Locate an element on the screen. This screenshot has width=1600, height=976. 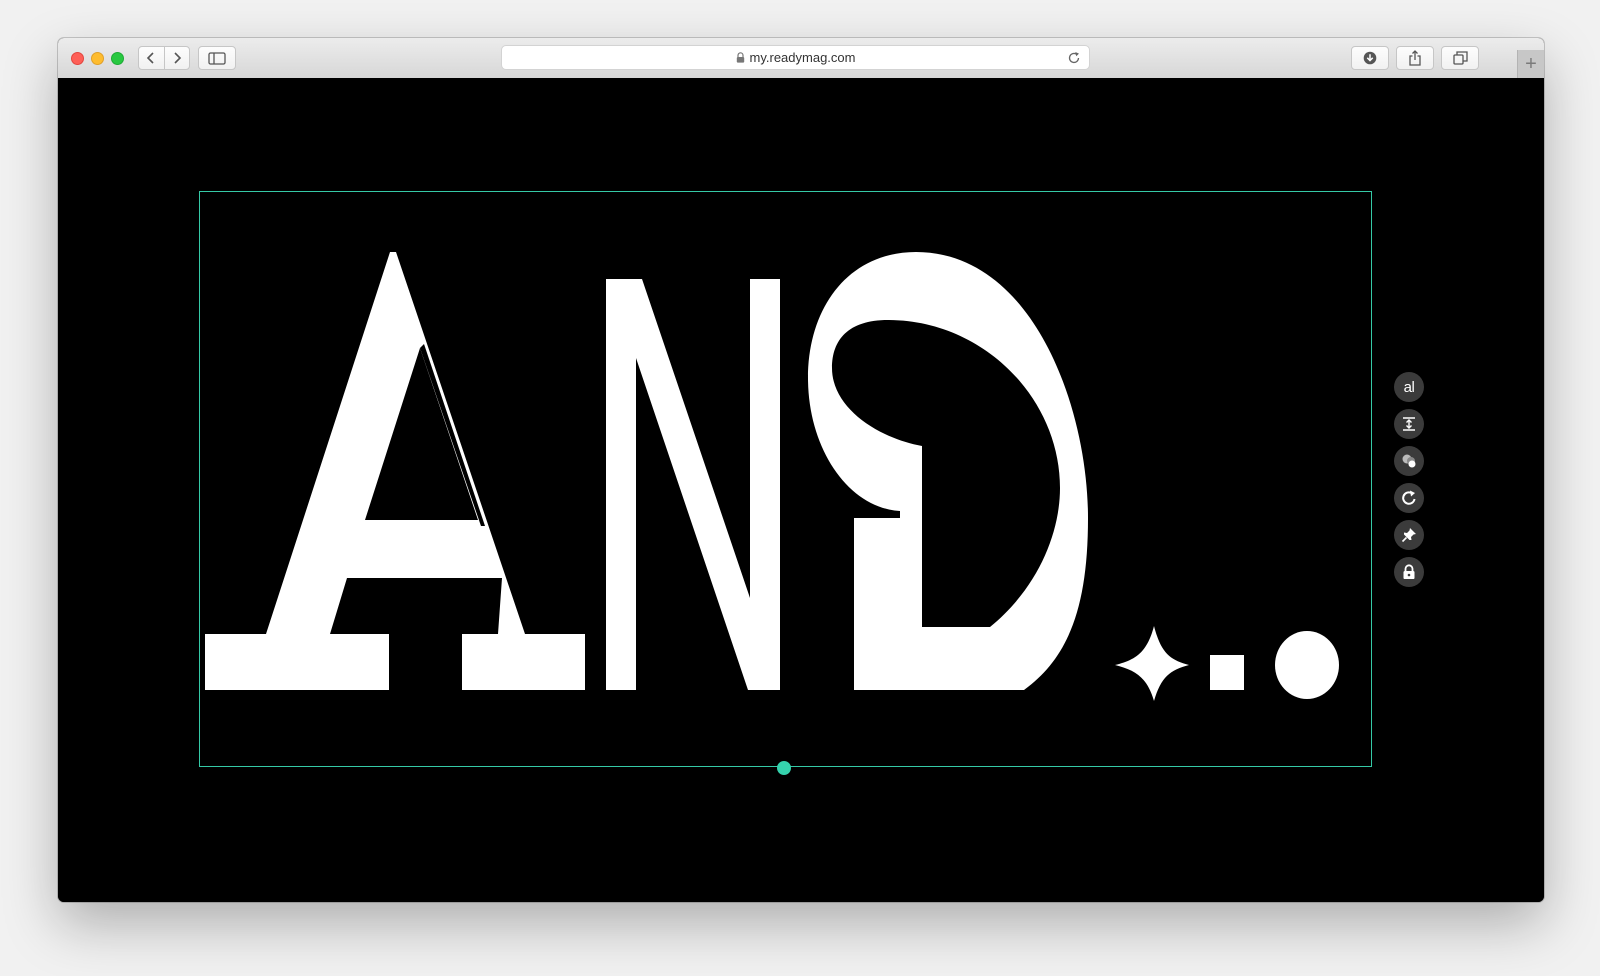
align-icon is located at coordinates (1409, 424).